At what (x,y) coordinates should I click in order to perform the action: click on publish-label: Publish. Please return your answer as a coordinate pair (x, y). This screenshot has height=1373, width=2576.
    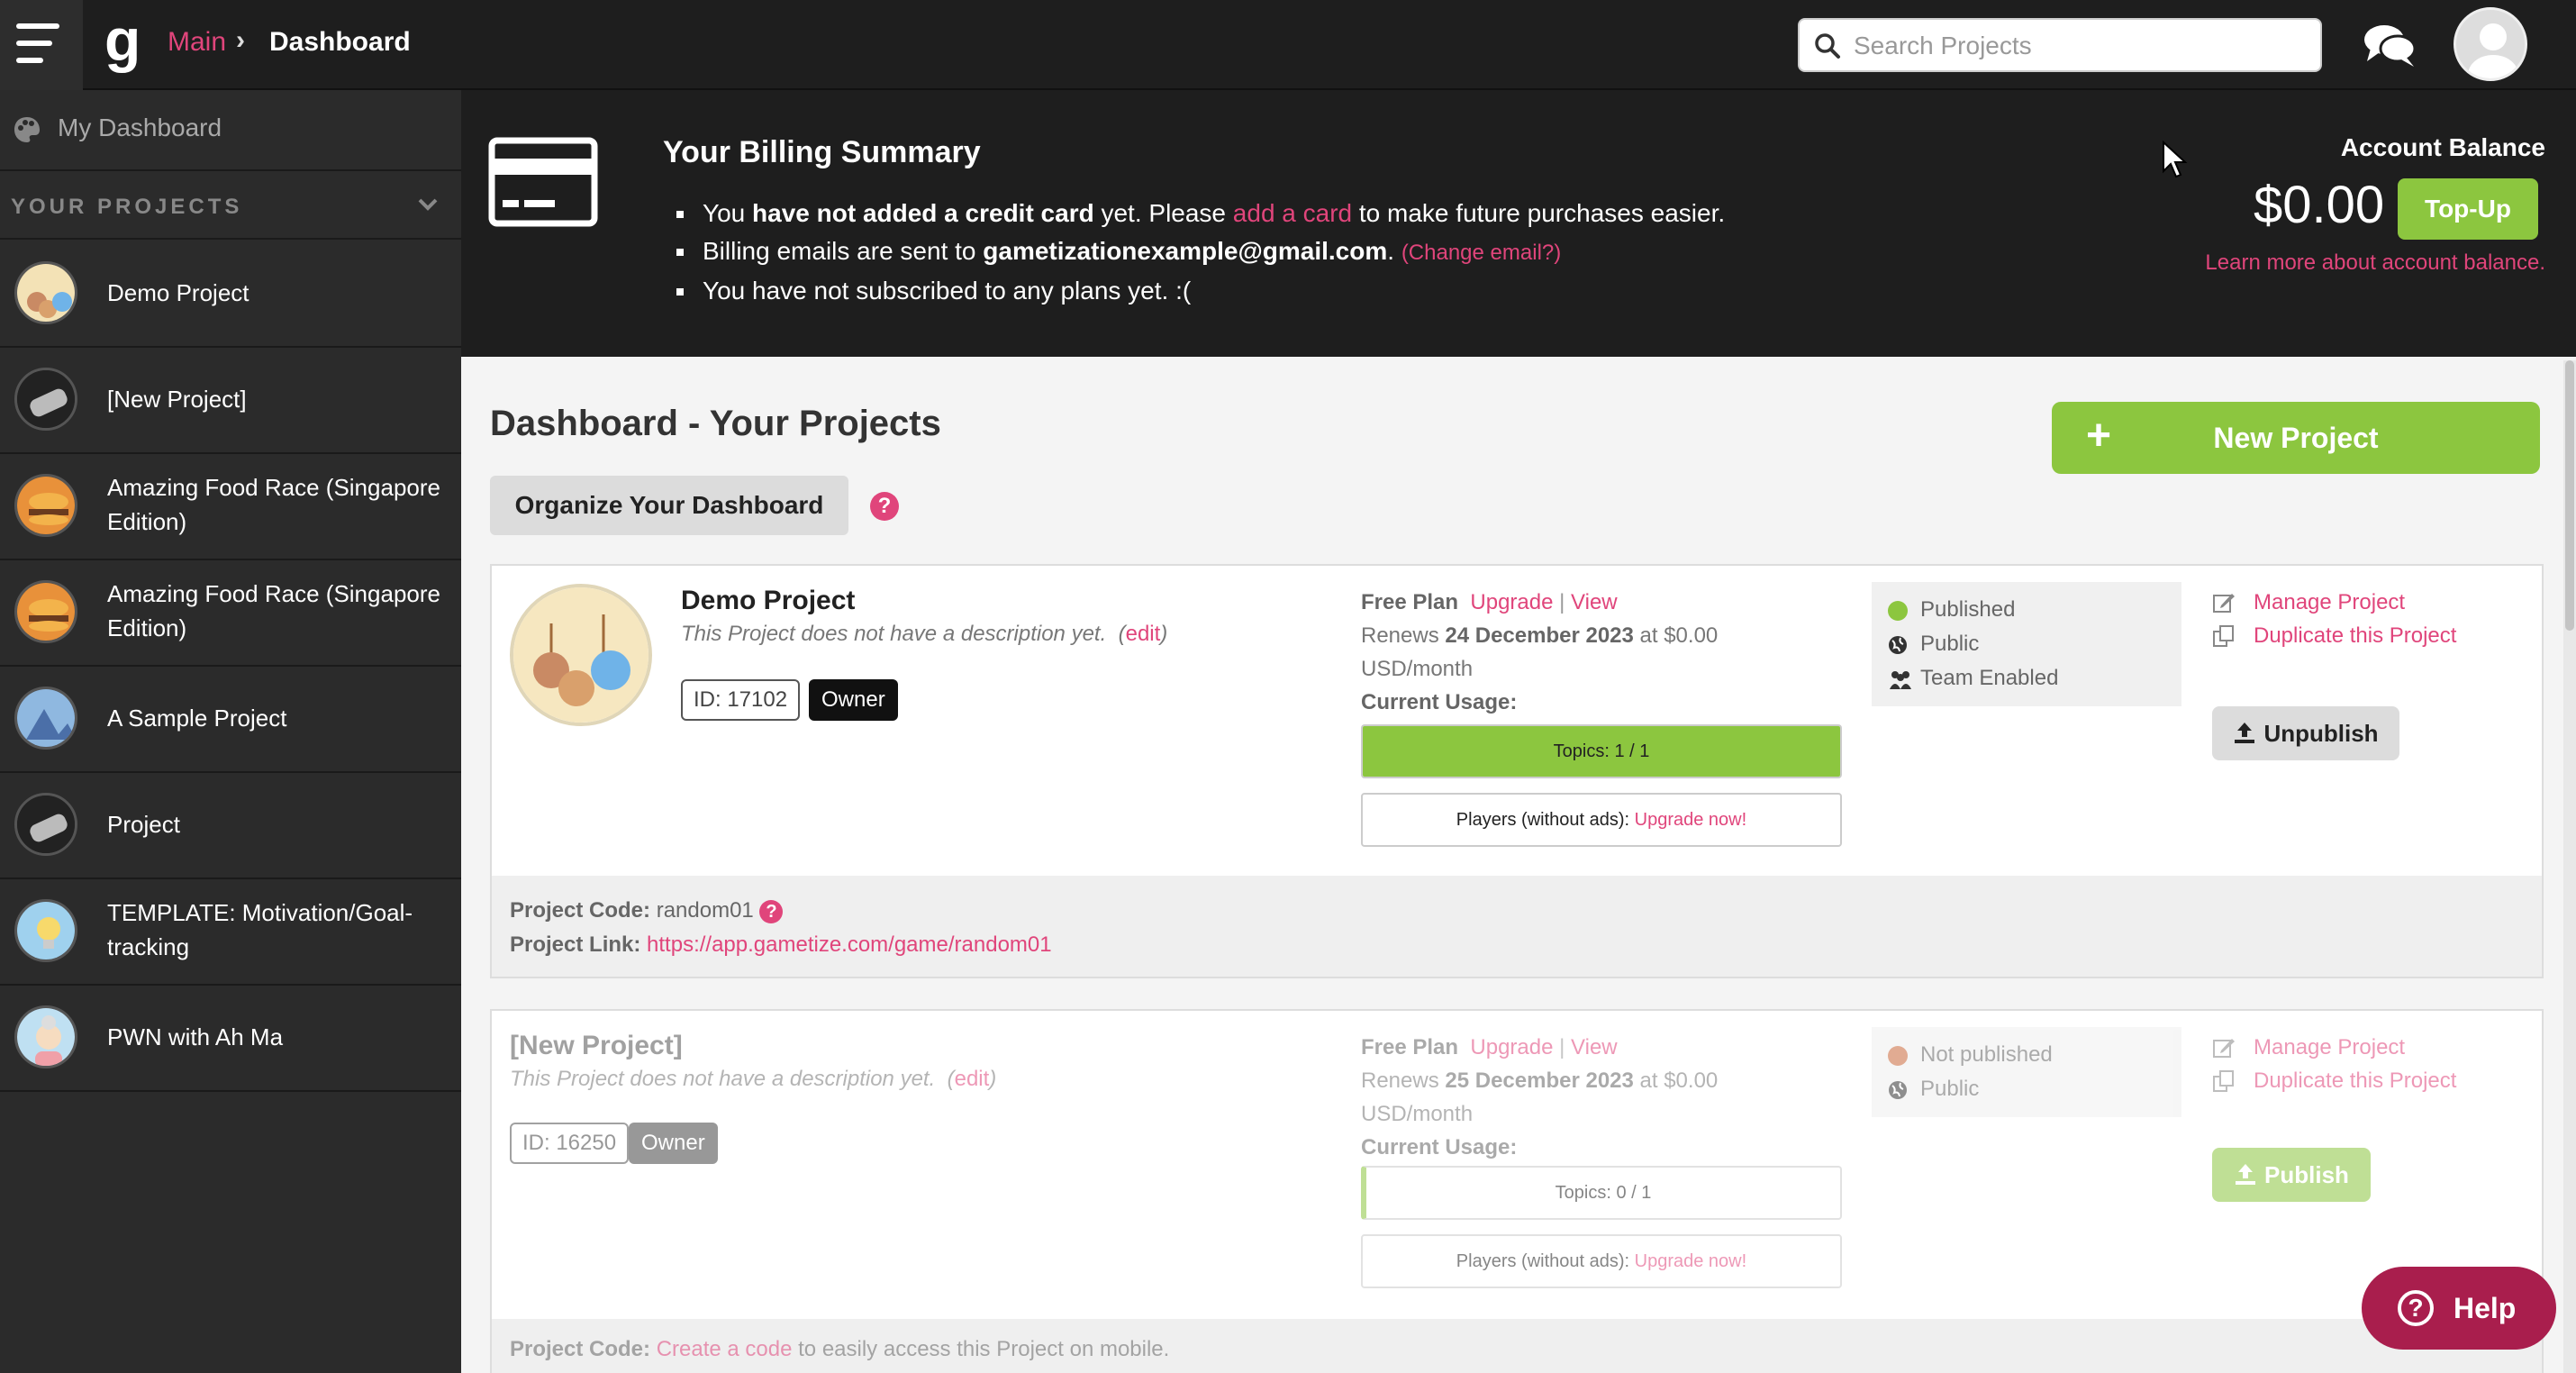
    Looking at the image, I should click on (2306, 1174).